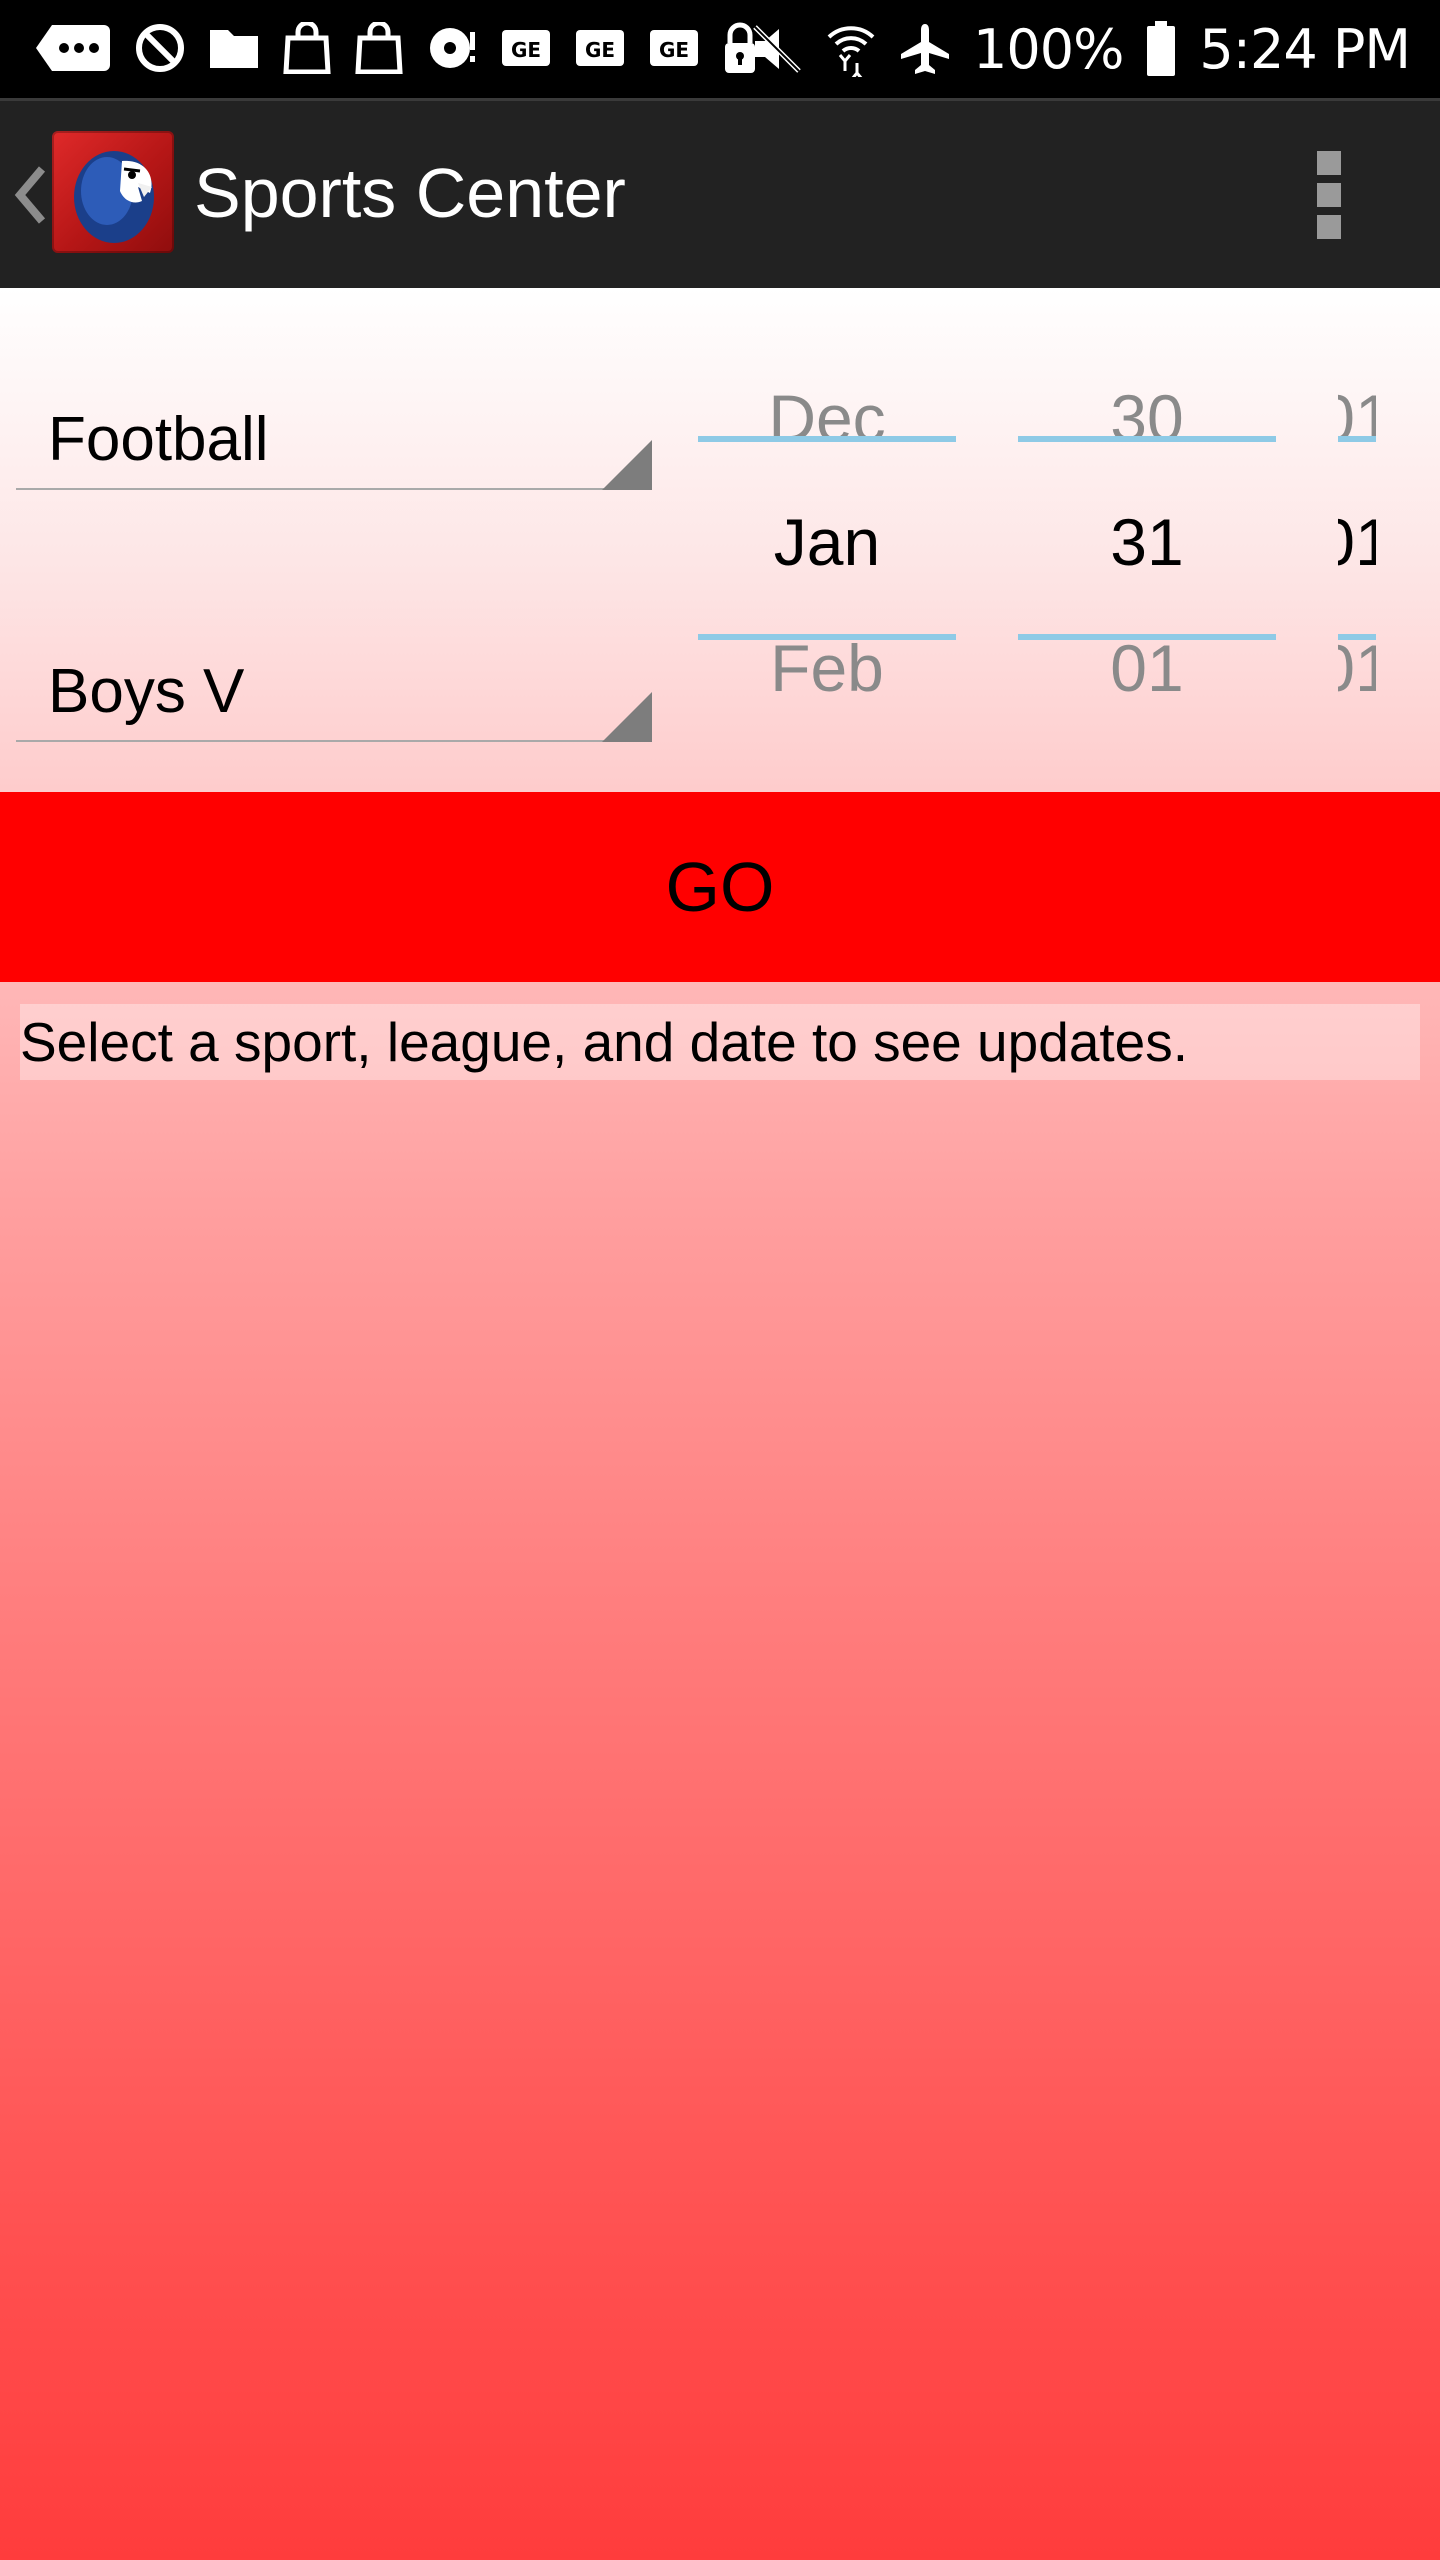  I want to click on status-bar: GE GE GE 100% 5:24 PM, so click(720, 49).